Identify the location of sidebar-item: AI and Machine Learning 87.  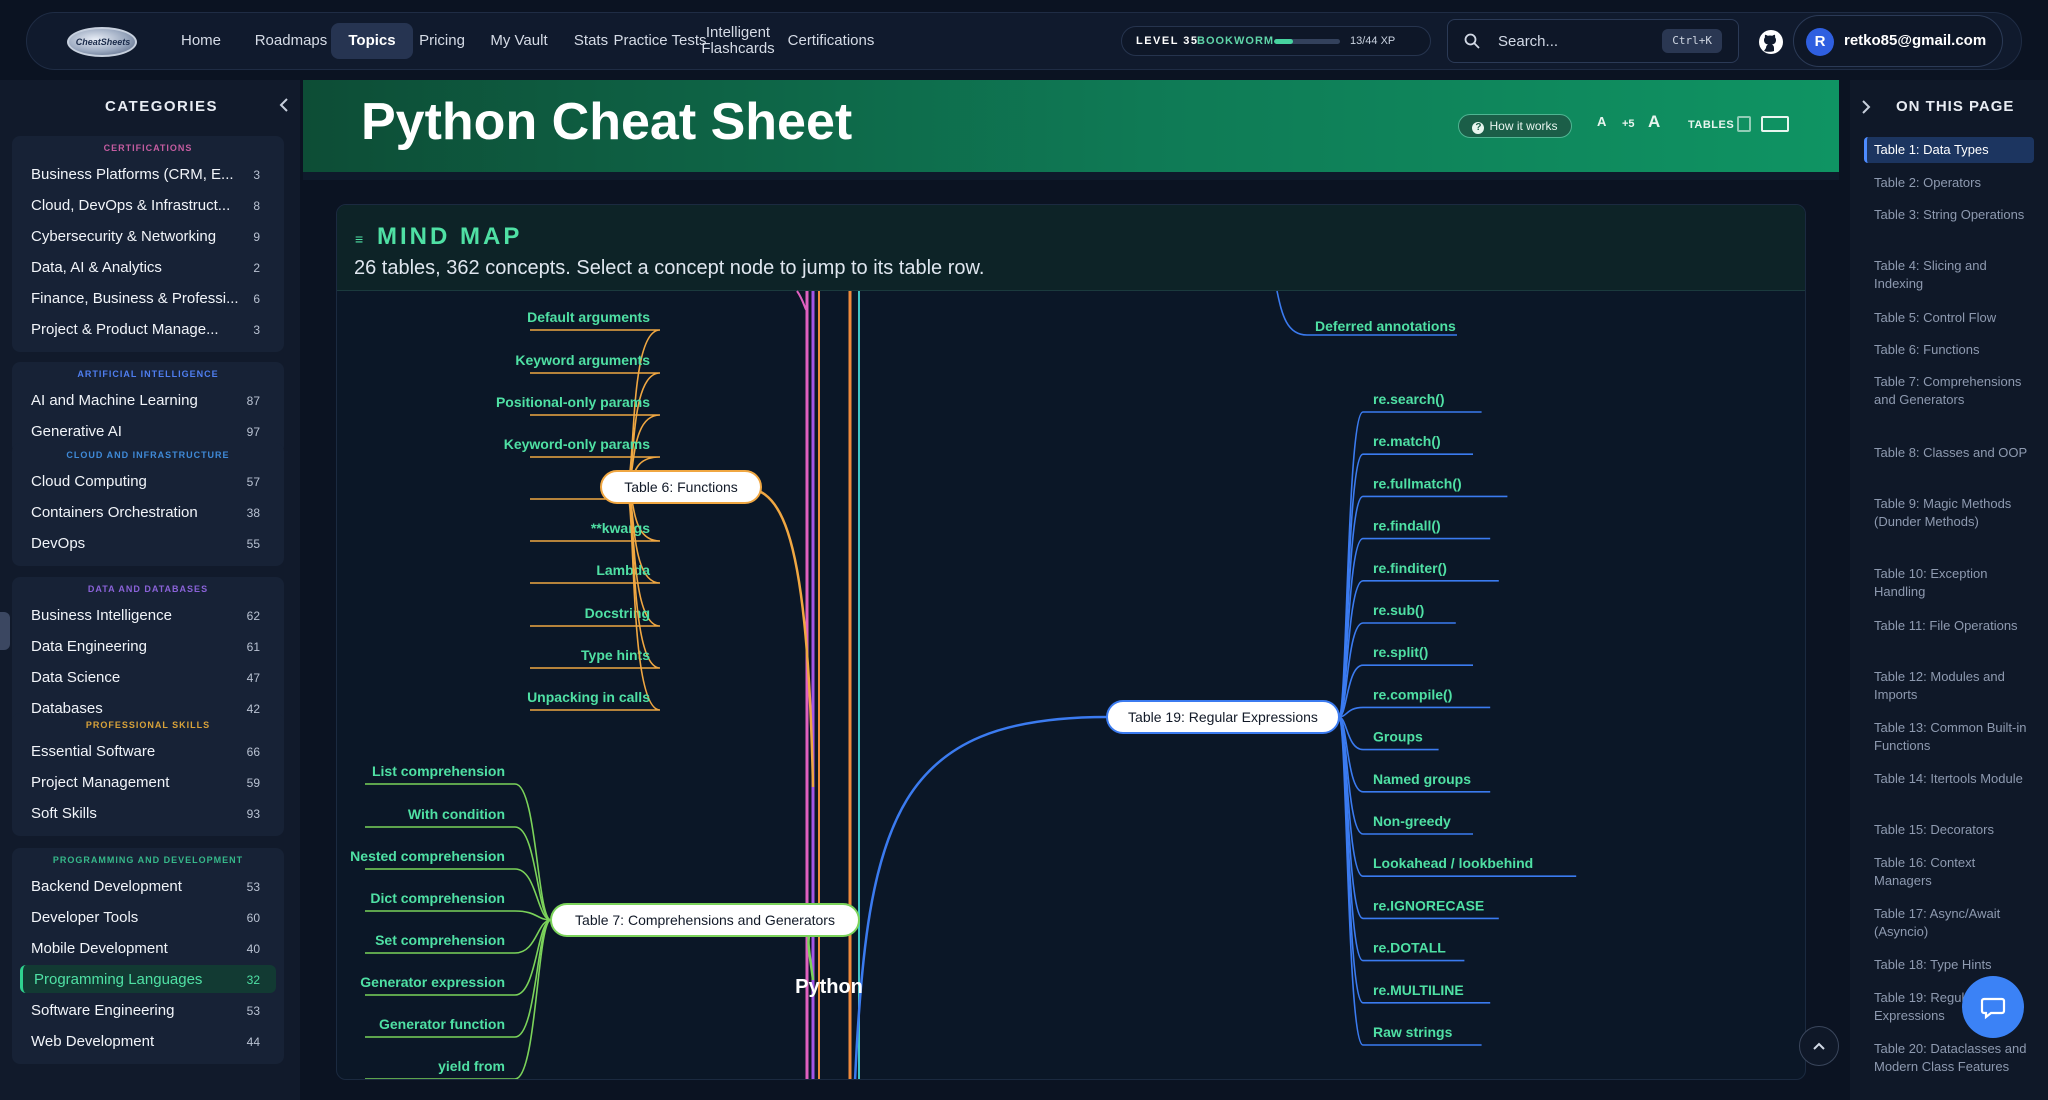
(148, 400).